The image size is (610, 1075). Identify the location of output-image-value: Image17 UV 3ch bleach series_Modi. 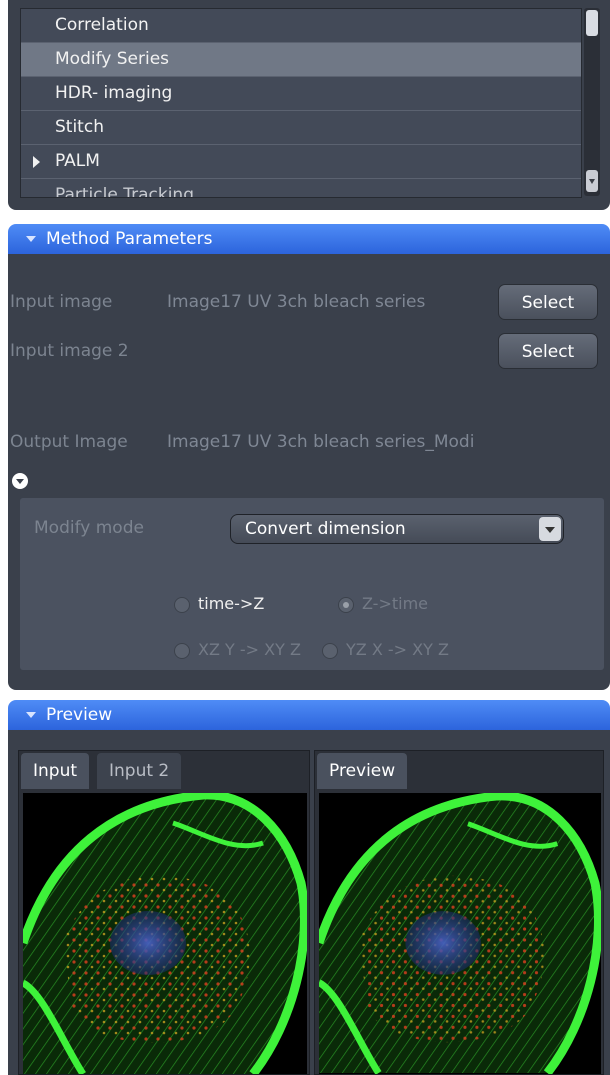
(321, 442).